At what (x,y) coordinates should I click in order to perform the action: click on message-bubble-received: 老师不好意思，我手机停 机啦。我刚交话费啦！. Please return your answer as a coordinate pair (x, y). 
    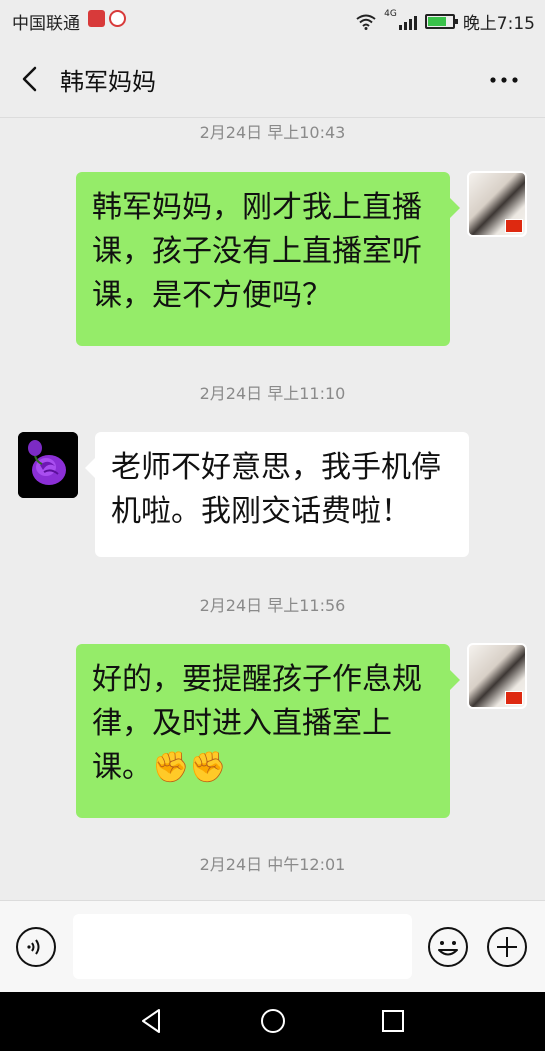
    Looking at the image, I should click on (277, 494).